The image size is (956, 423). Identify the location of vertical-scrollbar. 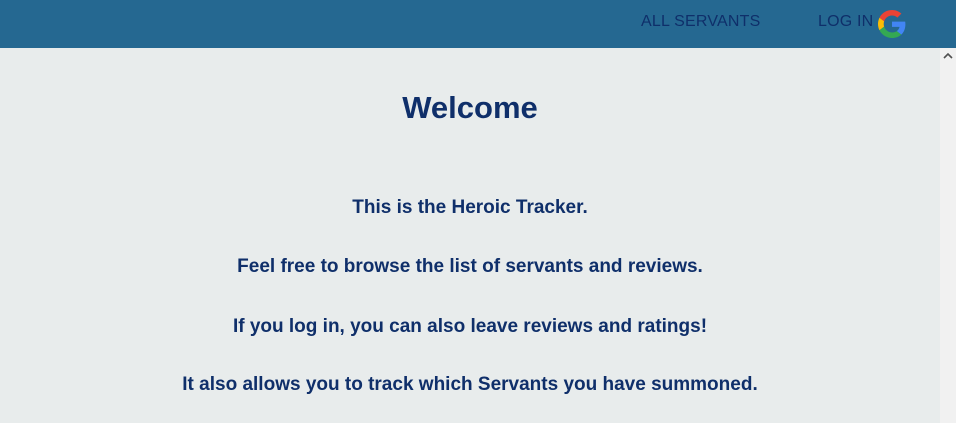
(948, 235).